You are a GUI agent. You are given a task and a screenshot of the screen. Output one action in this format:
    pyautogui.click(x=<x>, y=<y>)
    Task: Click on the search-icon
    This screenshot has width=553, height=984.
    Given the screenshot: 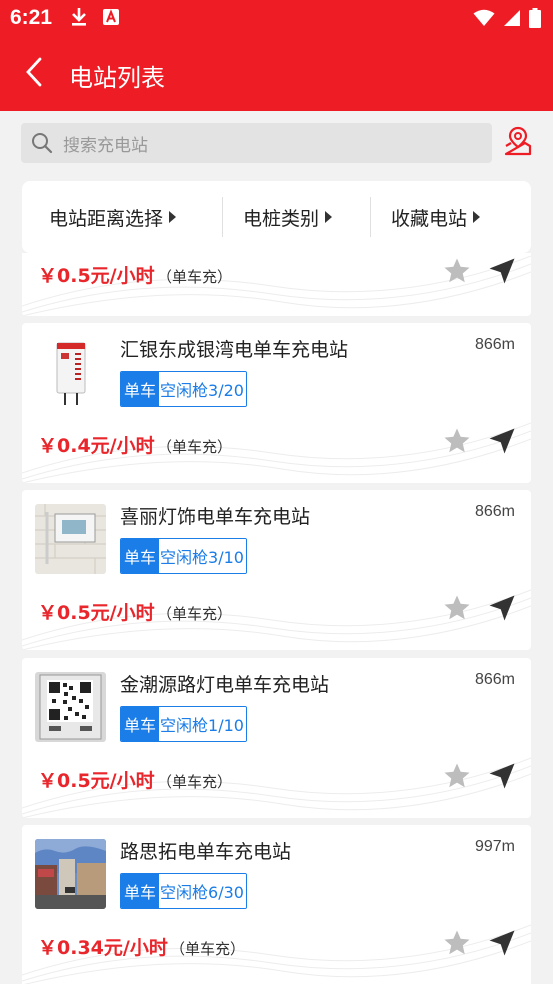 What is the action you would take?
    pyautogui.click(x=42, y=143)
    